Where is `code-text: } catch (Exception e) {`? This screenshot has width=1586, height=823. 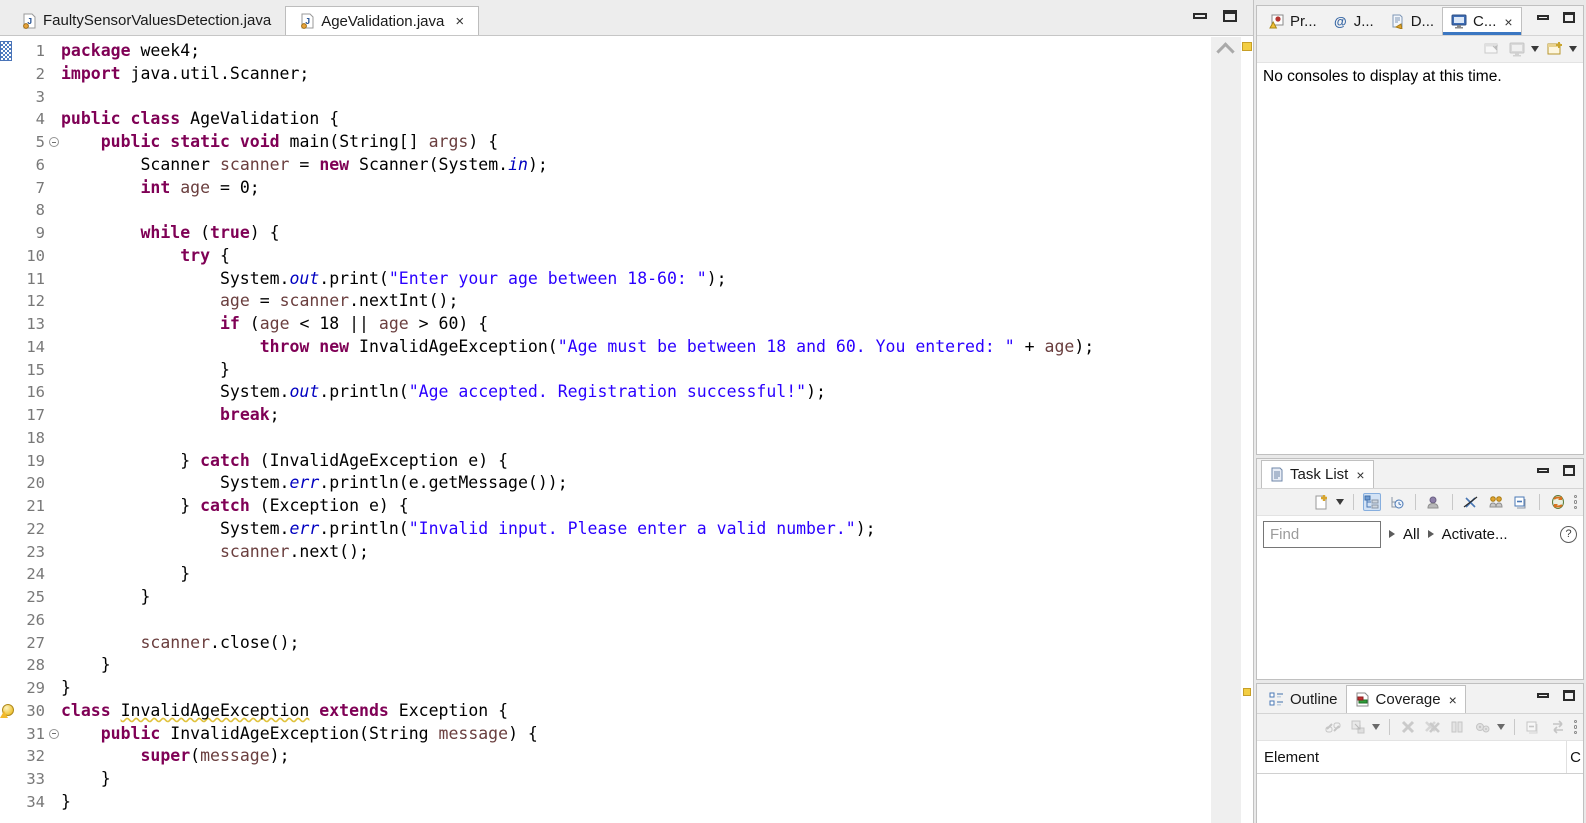 code-text: } catch (Exception e) { is located at coordinates (235, 506).